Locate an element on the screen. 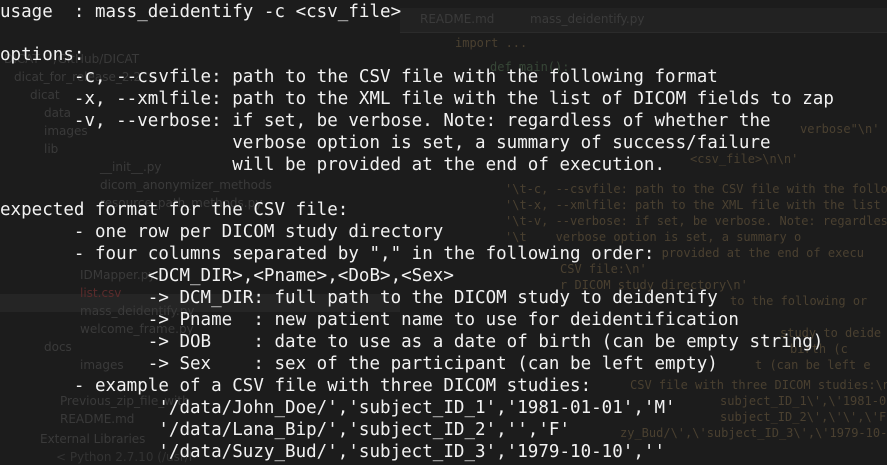 This screenshot has width=887, height=465. code-line: CSV file with three DICOM studies:\n is located at coordinates (758, 385).